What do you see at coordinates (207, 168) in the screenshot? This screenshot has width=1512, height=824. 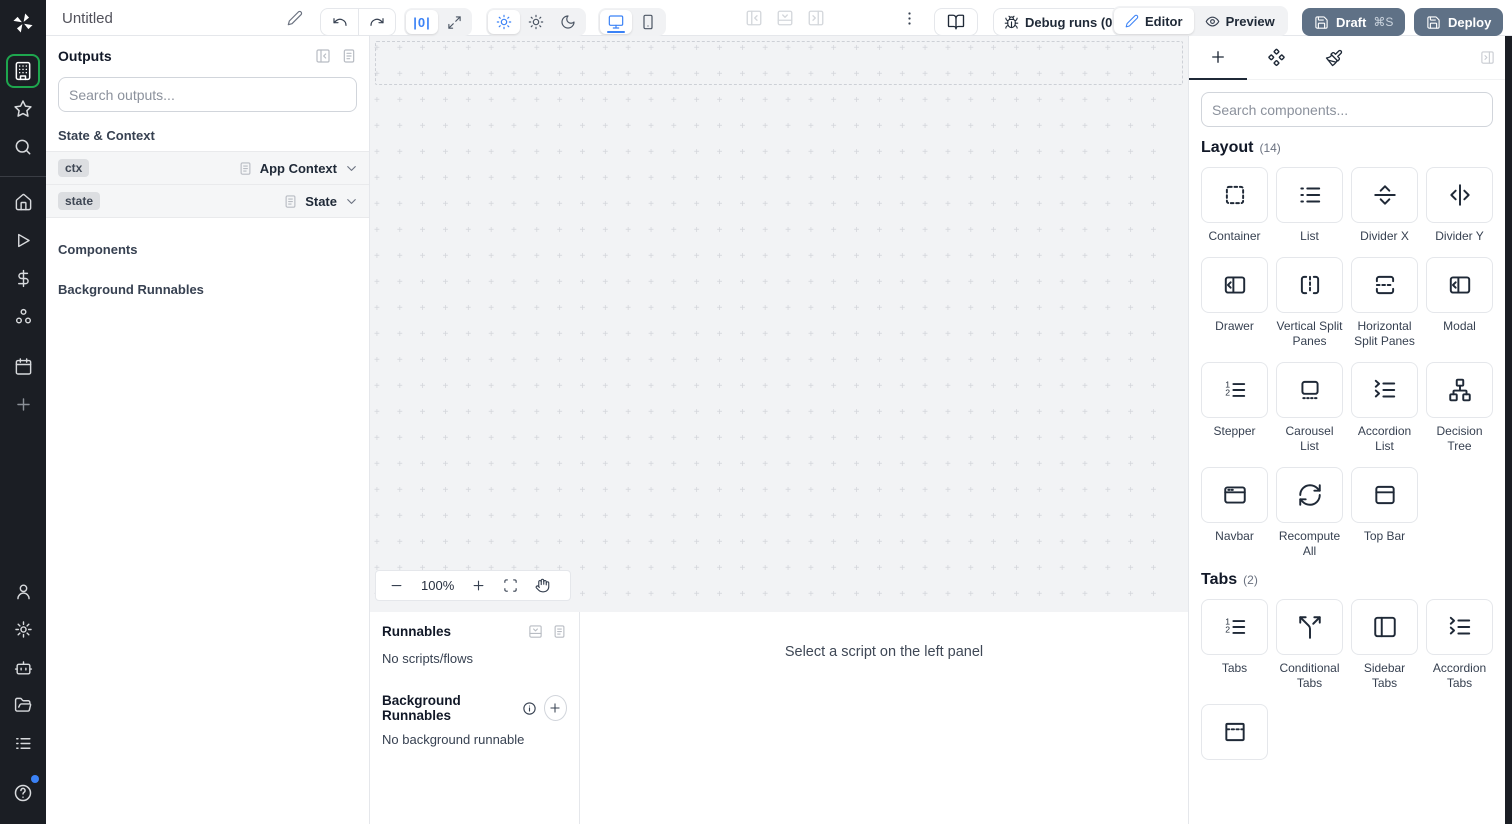 I see `output-row-ctx: ctx App Context` at bounding box center [207, 168].